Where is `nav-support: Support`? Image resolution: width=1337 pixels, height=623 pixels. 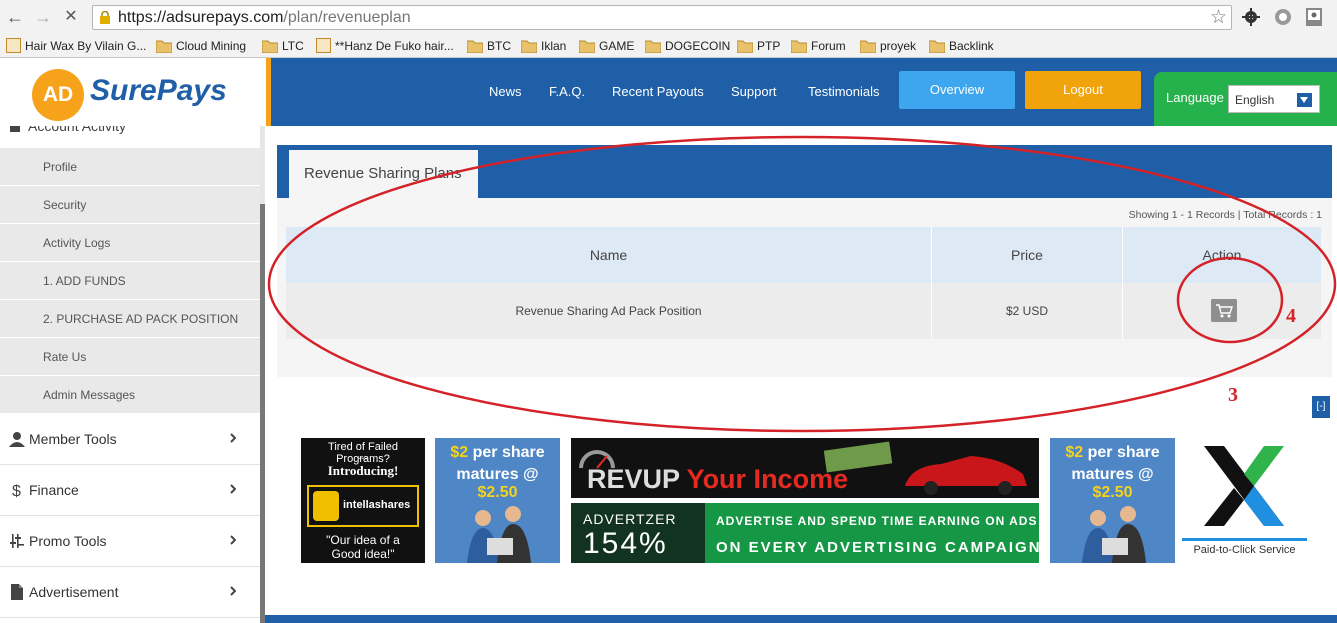
nav-support: Support is located at coordinates (754, 91).